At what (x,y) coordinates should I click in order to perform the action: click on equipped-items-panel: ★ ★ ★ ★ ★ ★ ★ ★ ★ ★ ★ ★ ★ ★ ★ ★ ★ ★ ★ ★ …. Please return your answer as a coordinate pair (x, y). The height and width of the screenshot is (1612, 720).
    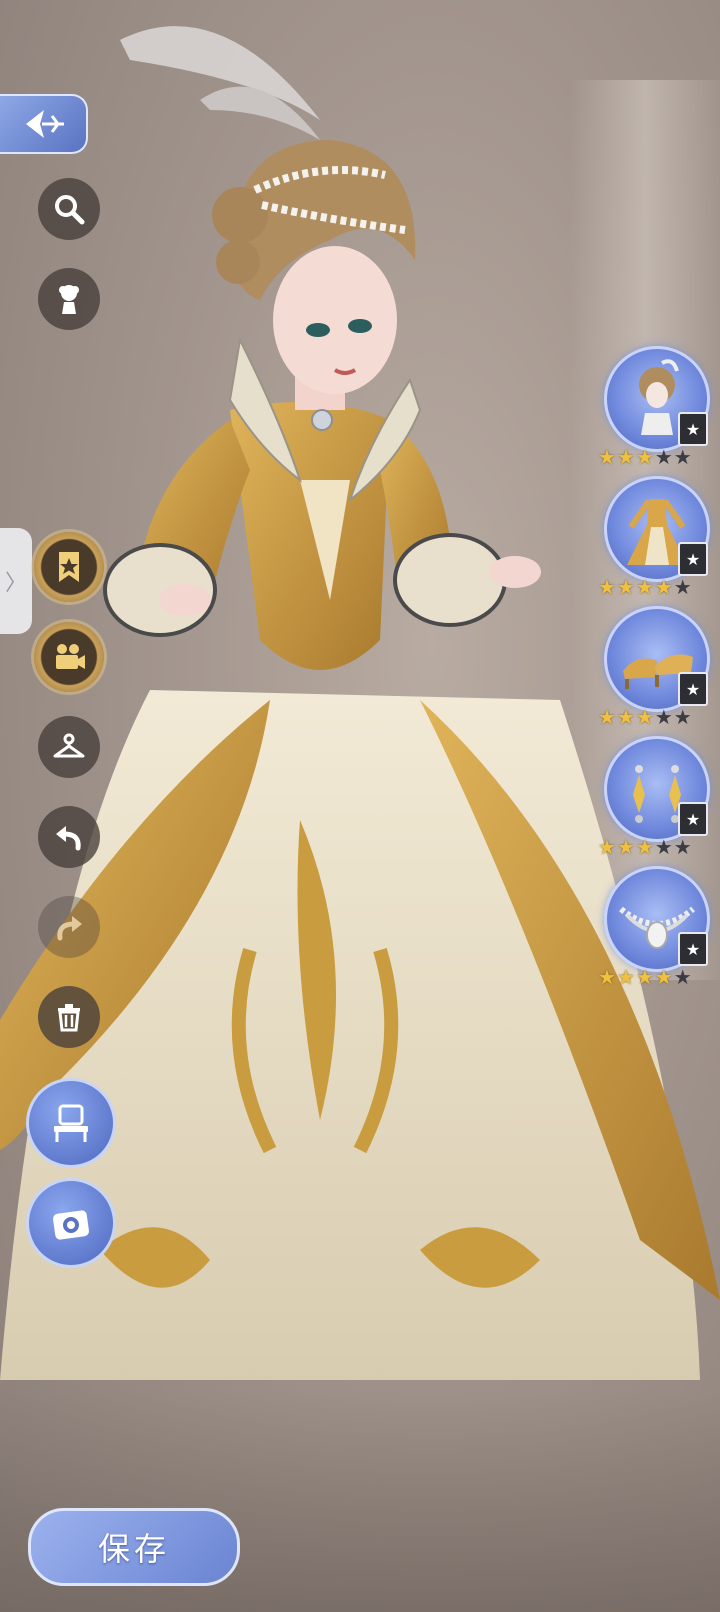
    Looking at the image, I should click on (655, 671).